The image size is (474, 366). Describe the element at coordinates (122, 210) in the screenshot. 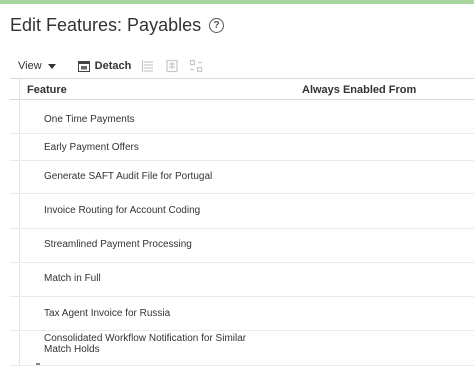

I see `feature-cell: Invoice Routing for Account Coding` at that location.